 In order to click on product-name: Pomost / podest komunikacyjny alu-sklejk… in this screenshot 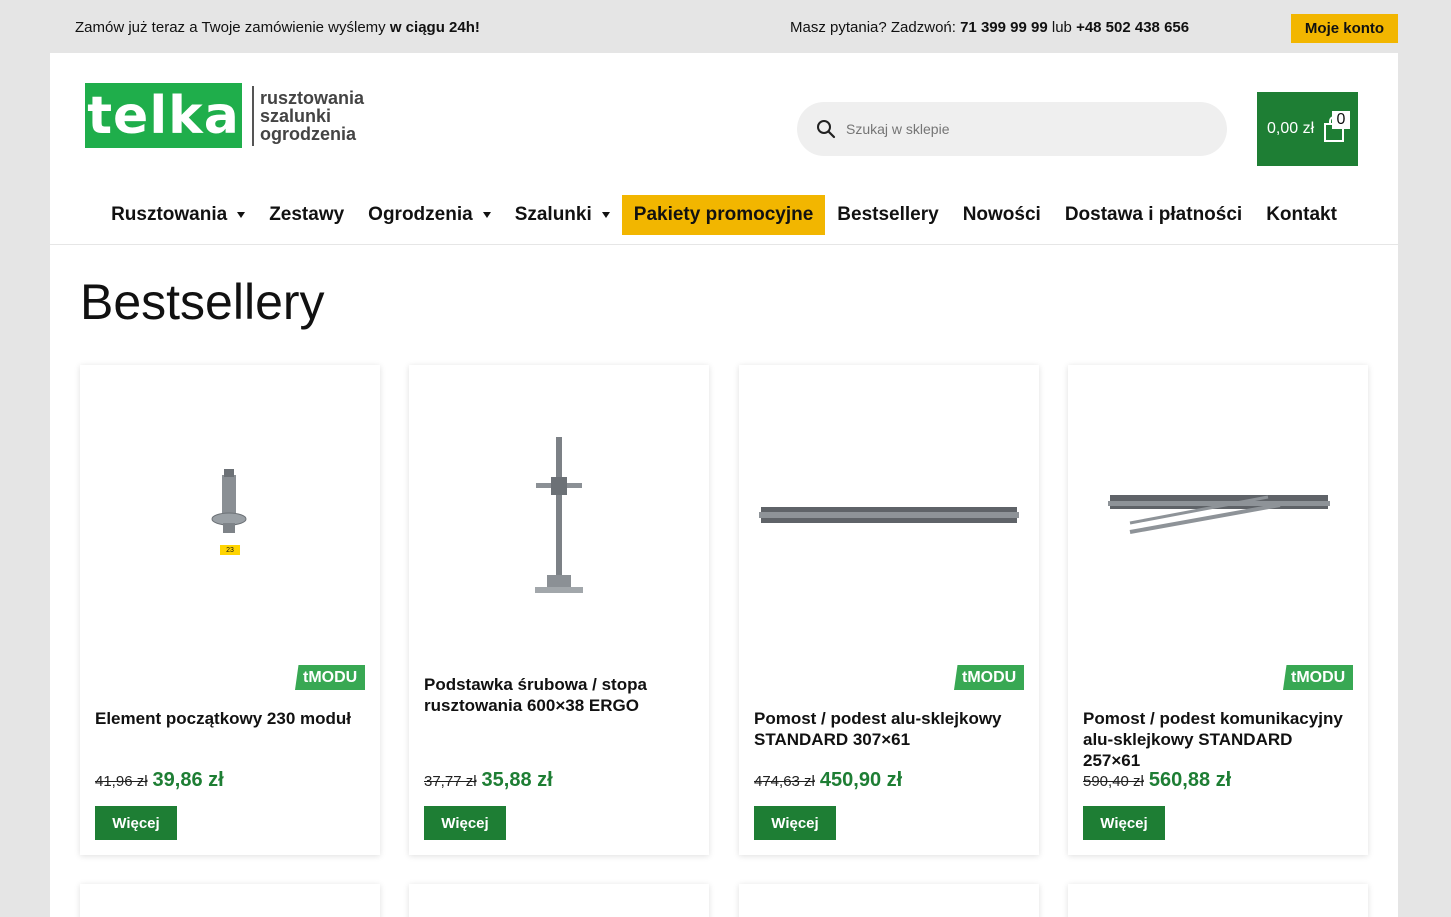, I will do `click(1218, 739)`.